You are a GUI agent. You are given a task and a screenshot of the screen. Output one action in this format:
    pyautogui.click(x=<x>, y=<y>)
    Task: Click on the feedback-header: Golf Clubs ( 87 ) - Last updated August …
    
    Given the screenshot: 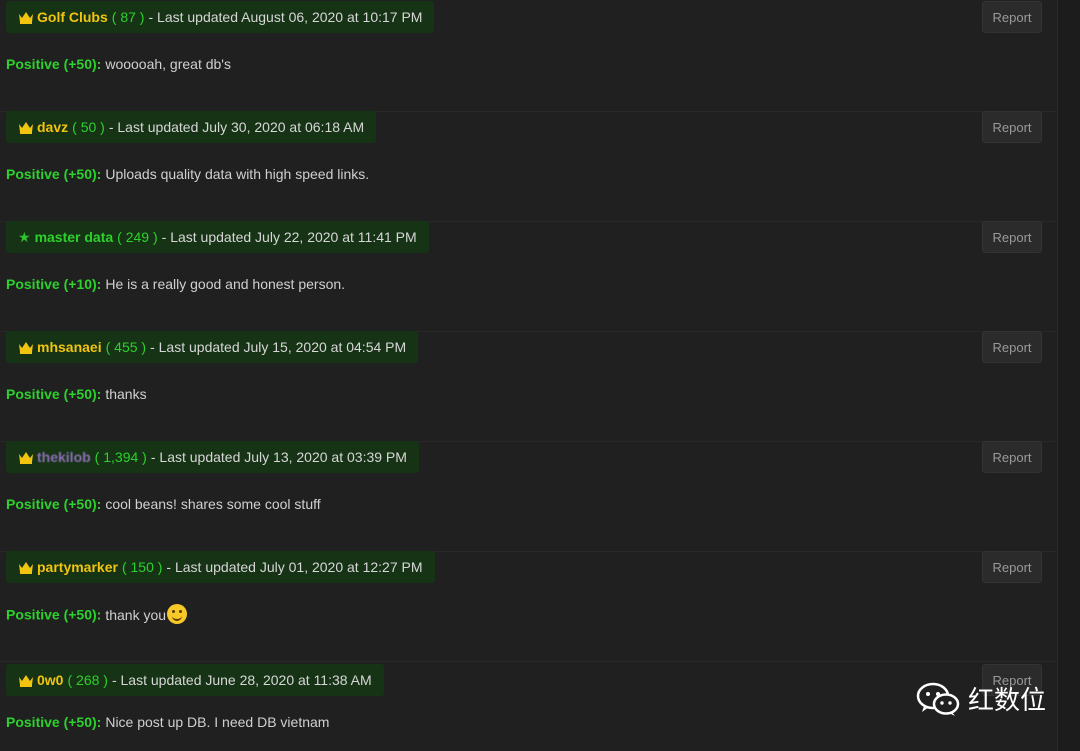 What is the action you would take?
    pyautogui.click(x=220, y=17)
    